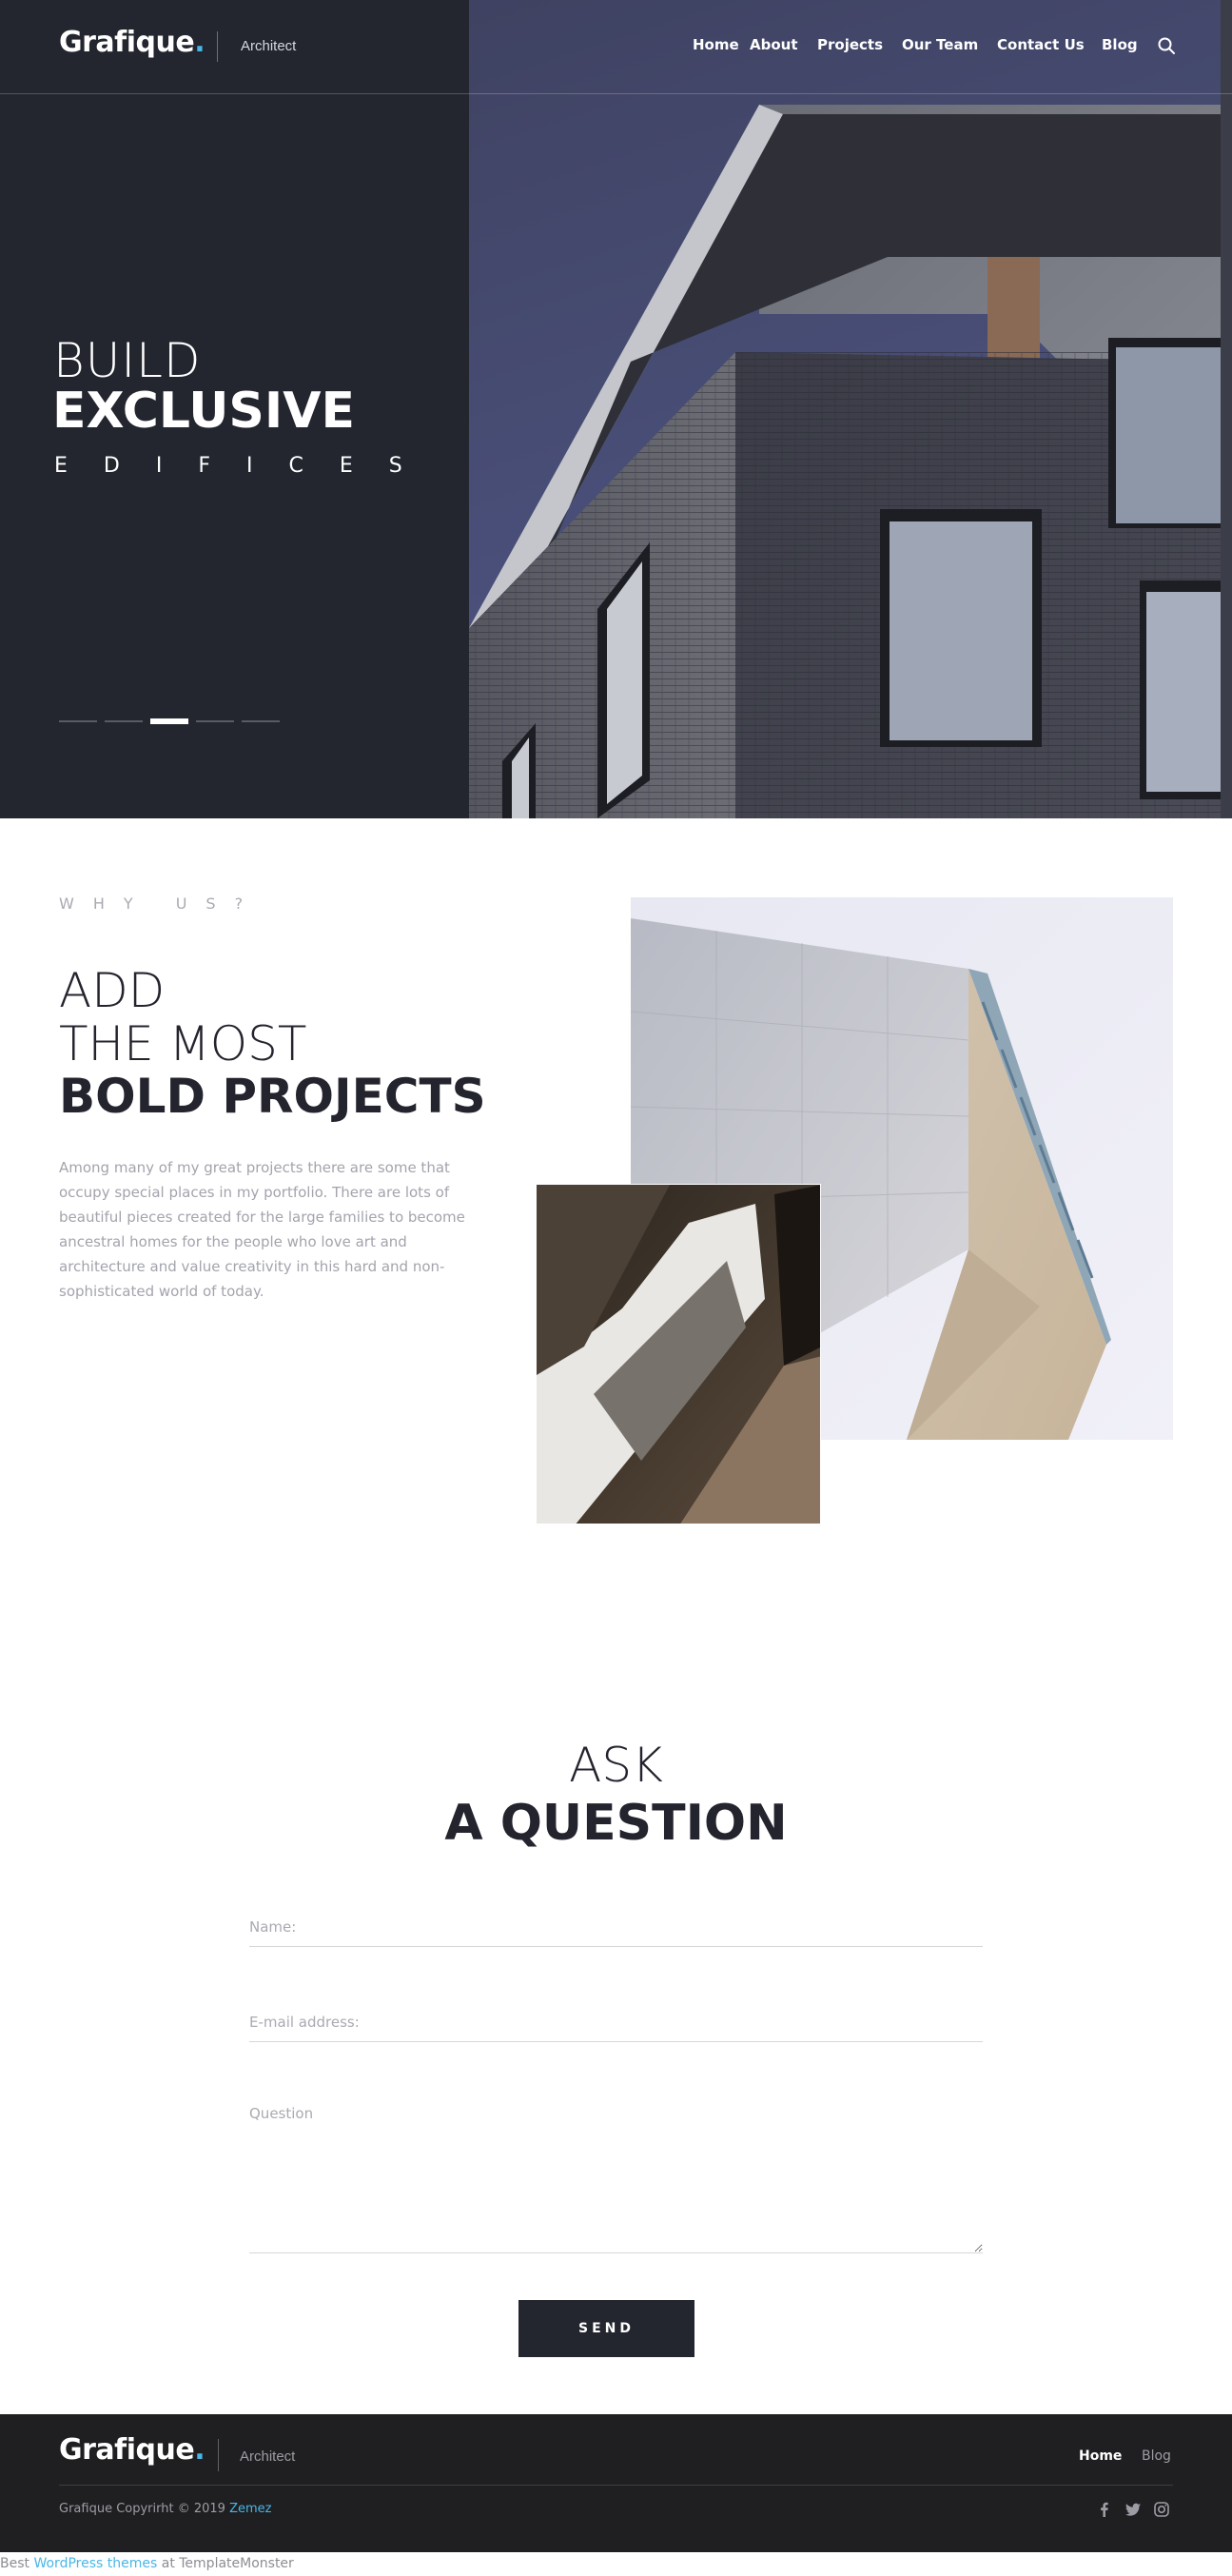  I want to click on hero-heading-line2: EXCLUSIVE, so click(203, 411).